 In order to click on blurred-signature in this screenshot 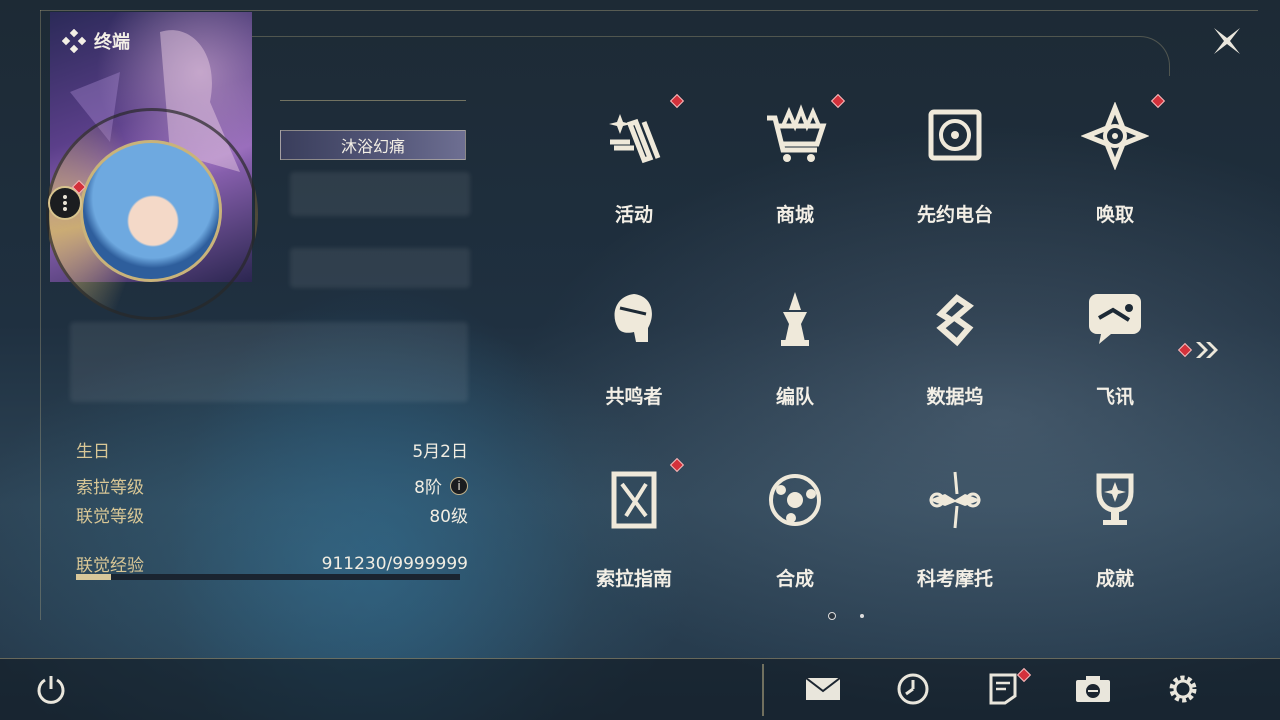, I will do `click(269, 362)`.